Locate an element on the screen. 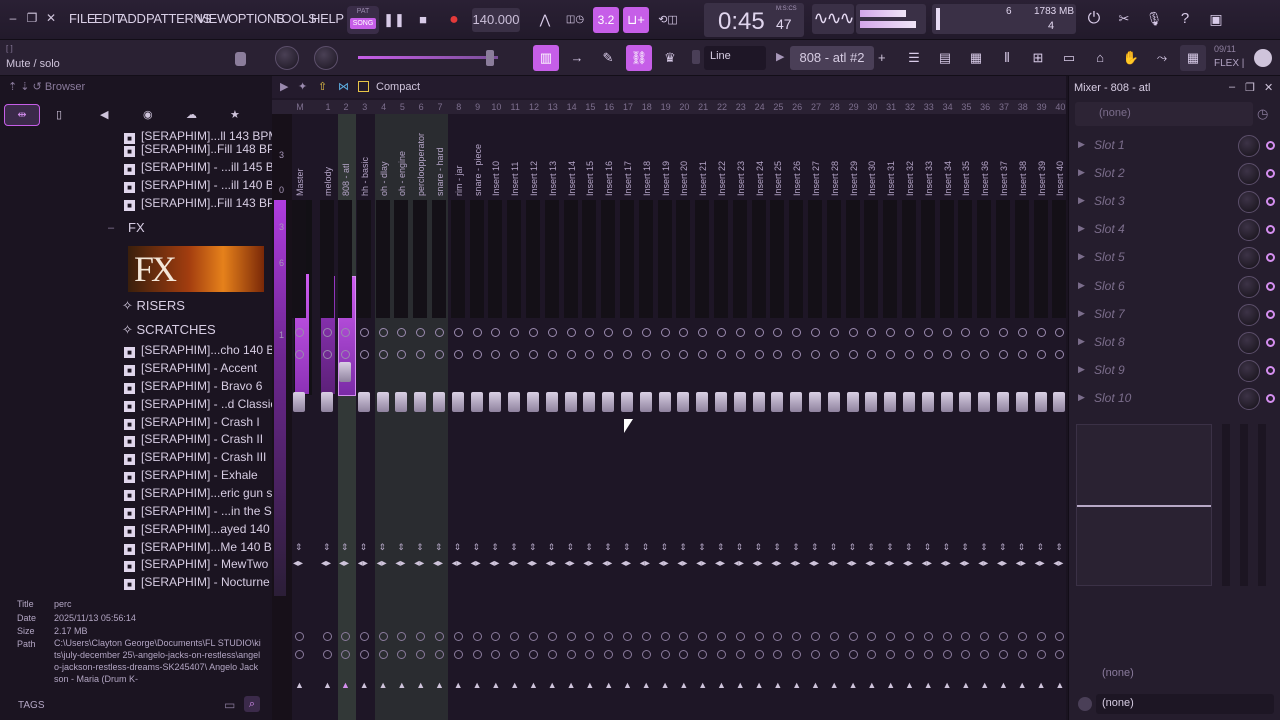 The image size is (1280, 720). list-item: ■ [SERAPHIM] - Exhale is located at coordinates (191, 476).